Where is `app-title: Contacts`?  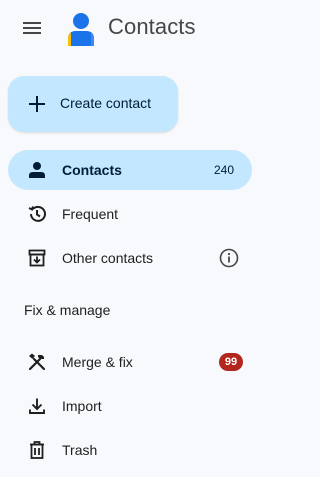
app-title: Contacts is located at coordinates (152, 26).